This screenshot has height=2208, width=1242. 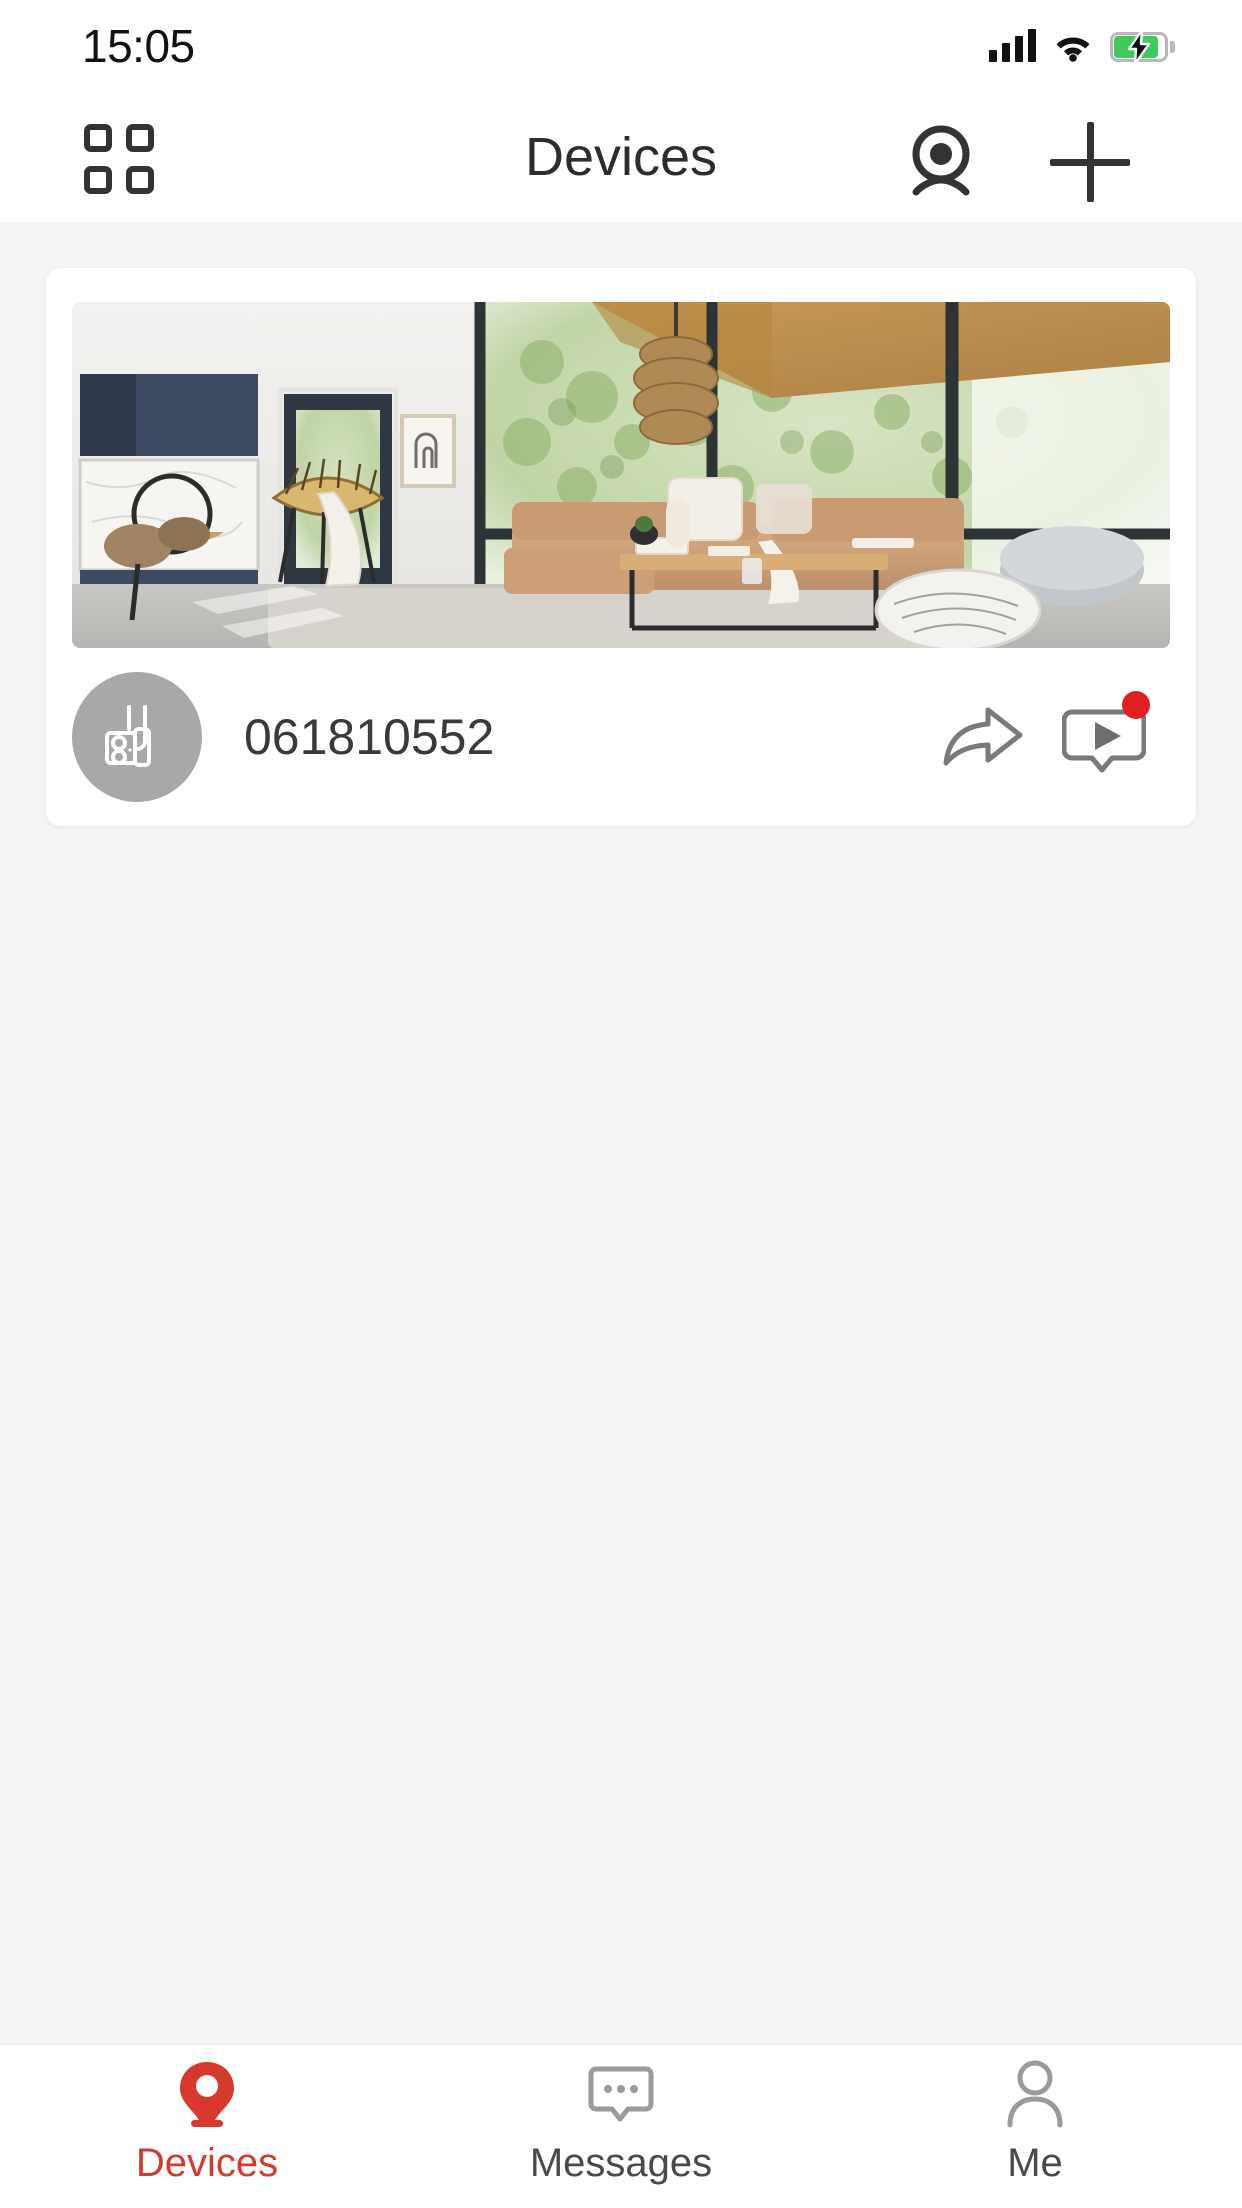 I want to click on tab-me-label: Me, so click(x=1035, y=2163).